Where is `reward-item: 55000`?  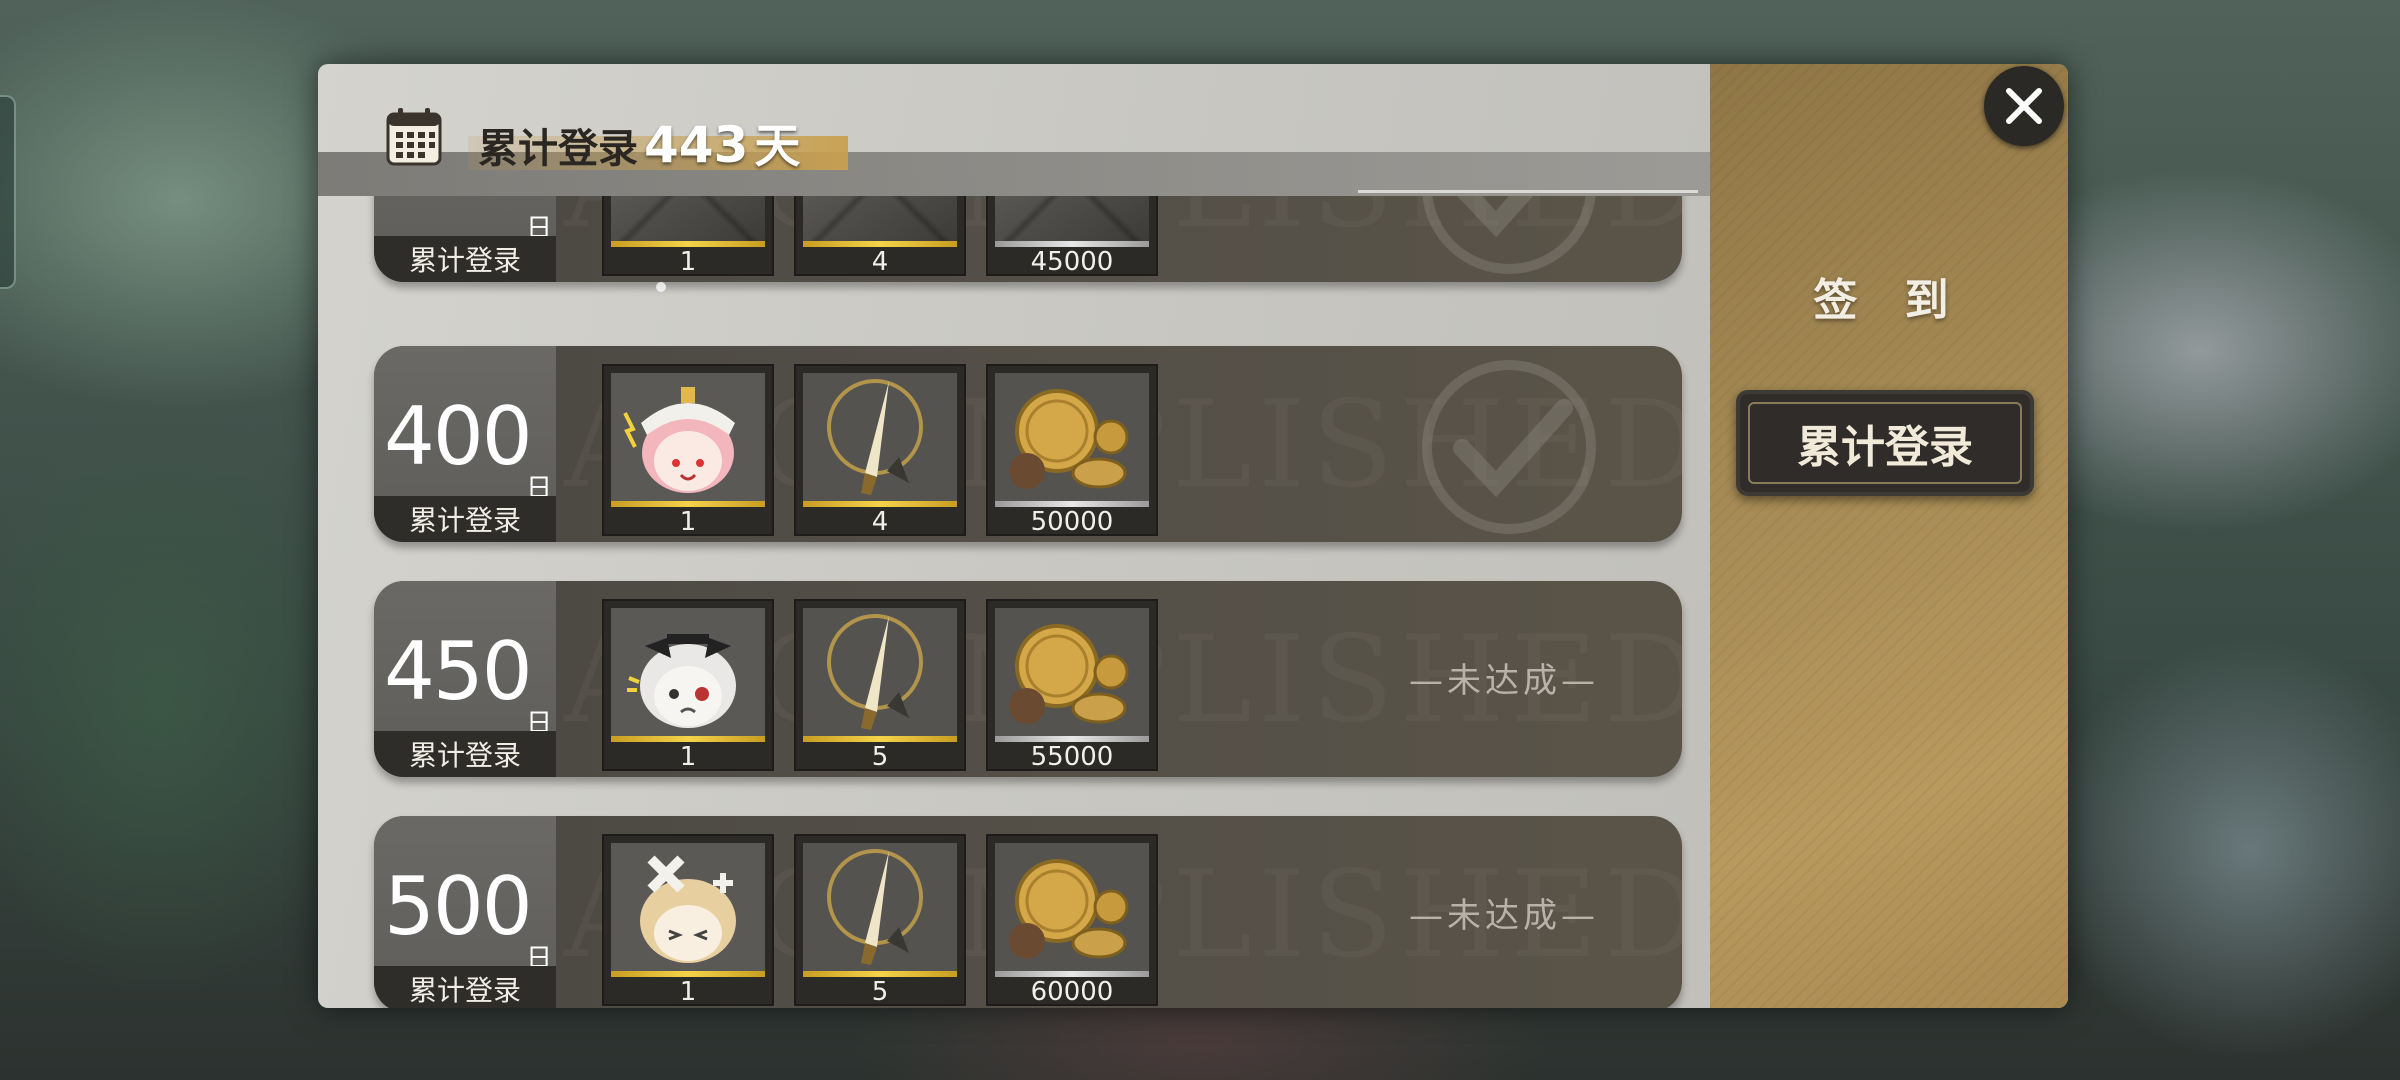
reward-item: 55000 is located at coordinates (1072, 685).